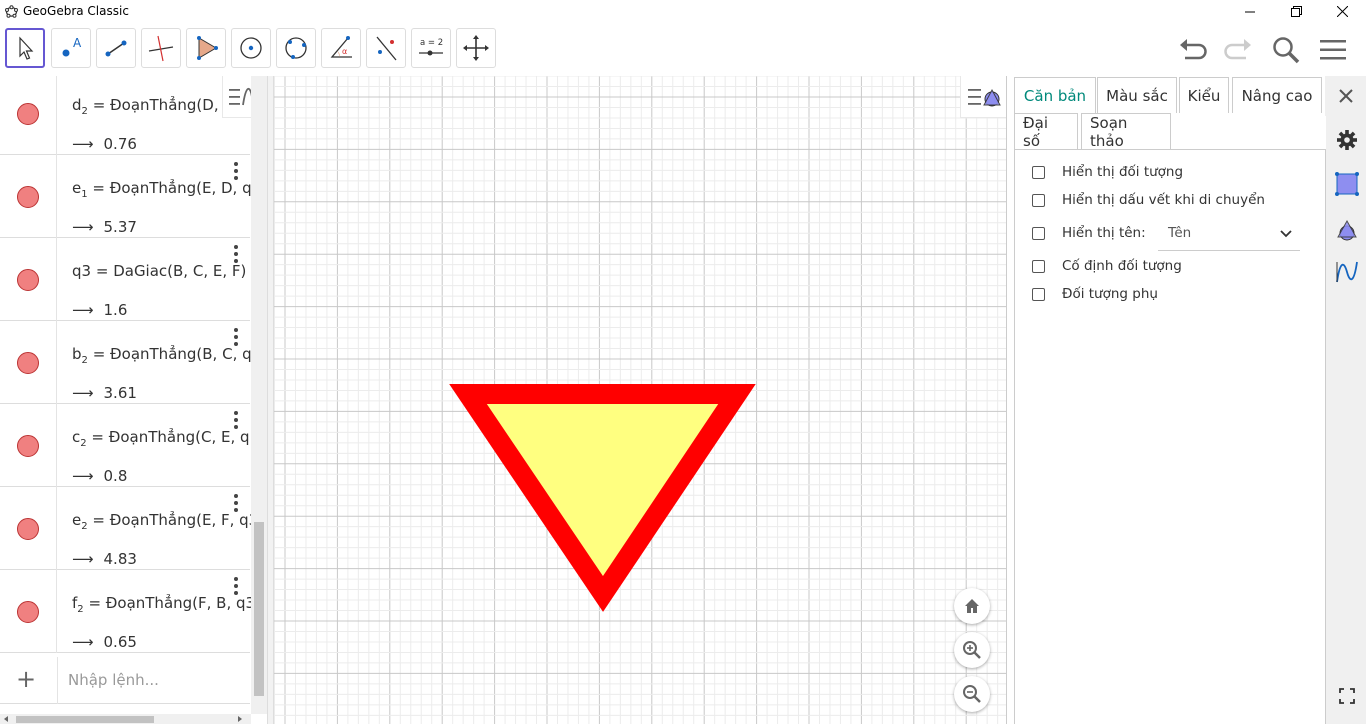 This screenshot has width=1366, height=724. I want to click on algebra-item-value: ⟶ 0.76, so click(104, 144).